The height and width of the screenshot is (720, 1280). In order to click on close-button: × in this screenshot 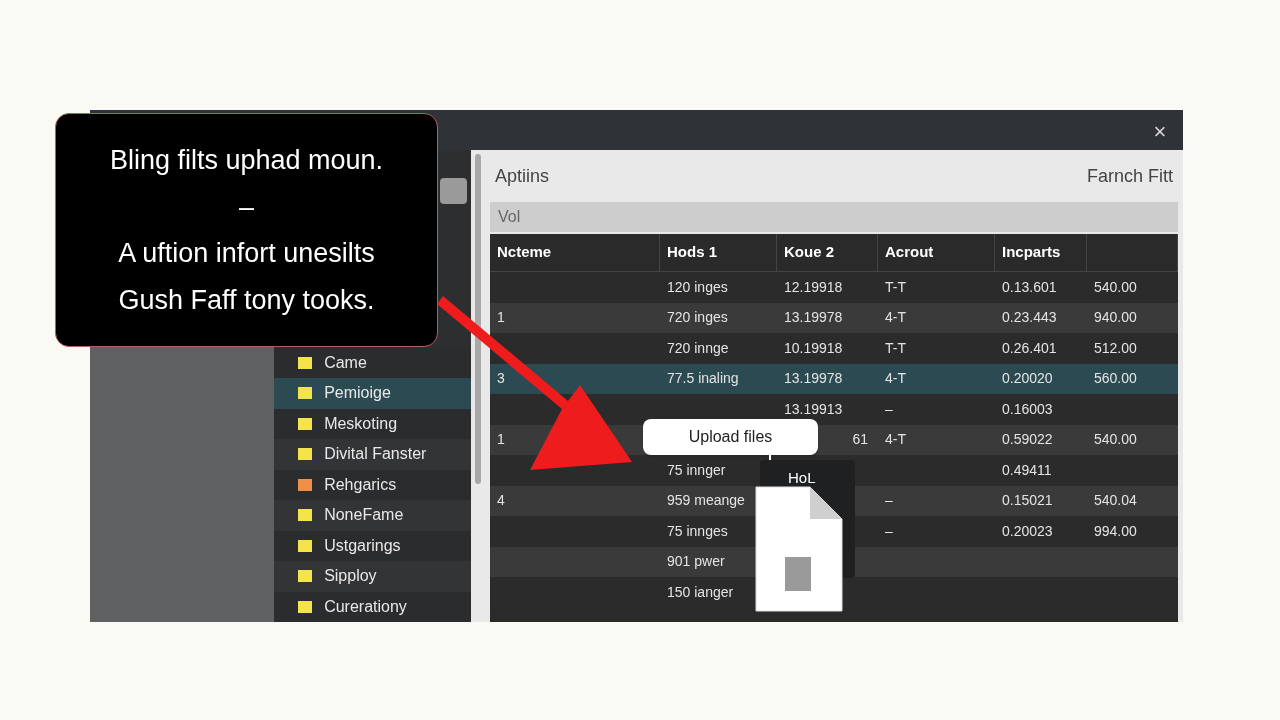, I will do `click(1160, 130)`.